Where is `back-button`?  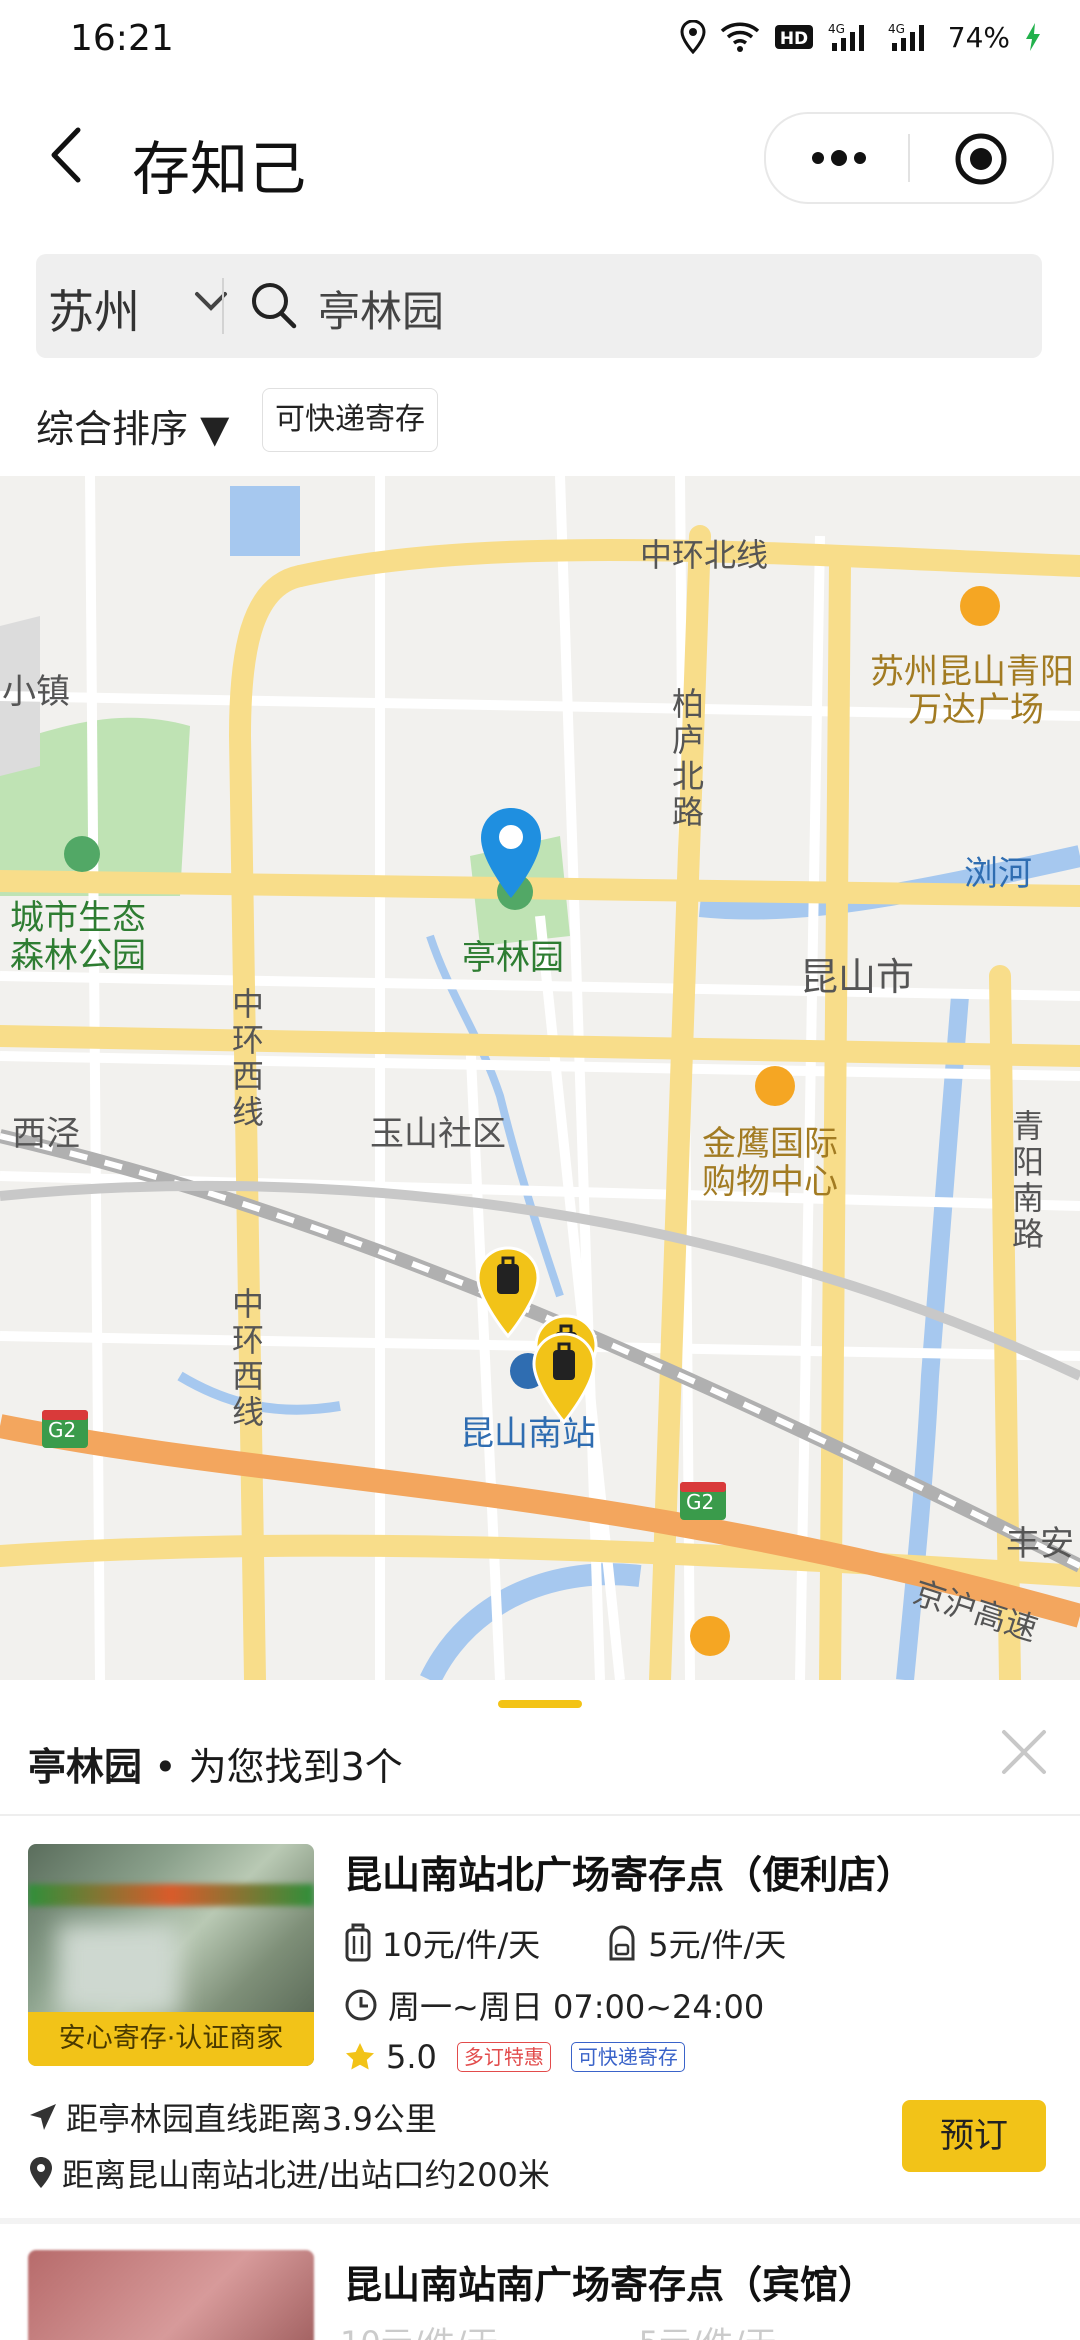
back-button is located at coordinates (70, 155).